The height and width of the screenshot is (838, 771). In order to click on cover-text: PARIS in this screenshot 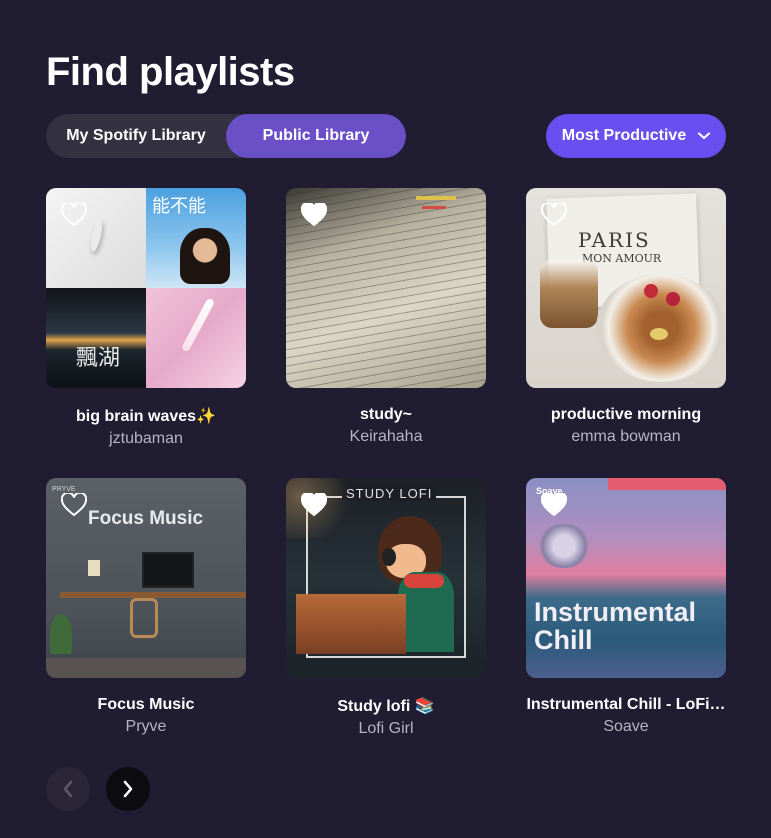, I will do `click(614, 240)`.